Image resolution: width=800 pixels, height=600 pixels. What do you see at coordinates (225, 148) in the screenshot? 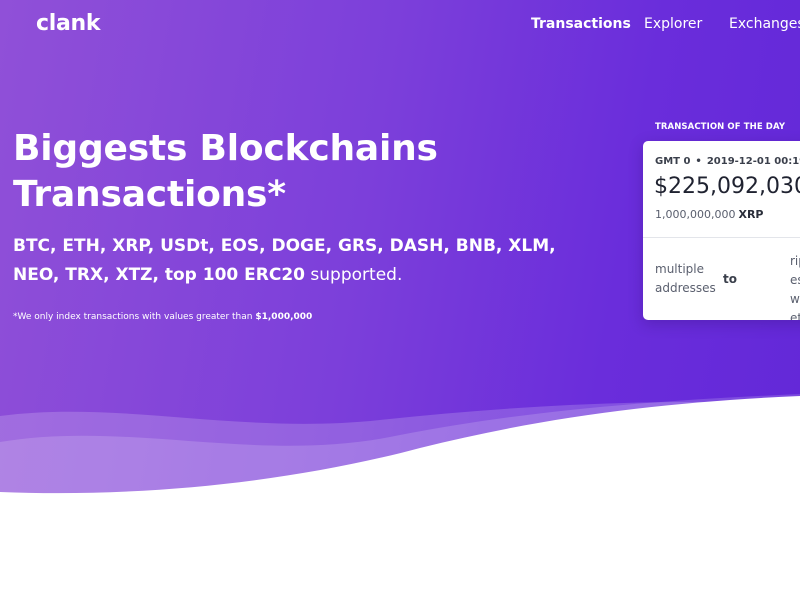
I see `headline-line1: Biggests Blockchains` at bounding box center [225, 148].